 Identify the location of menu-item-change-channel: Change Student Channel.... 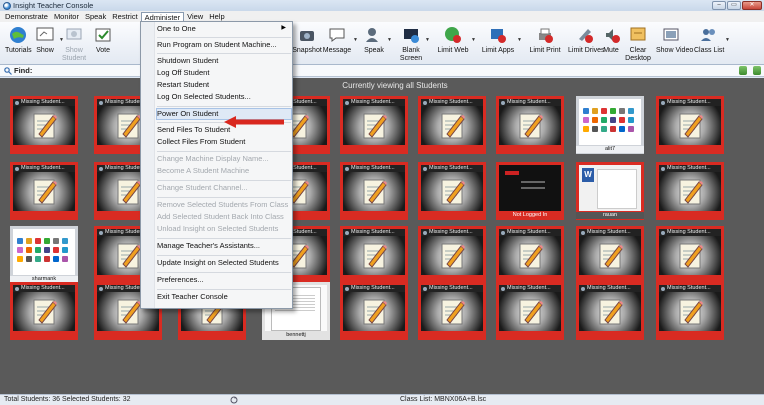
(202, 187).